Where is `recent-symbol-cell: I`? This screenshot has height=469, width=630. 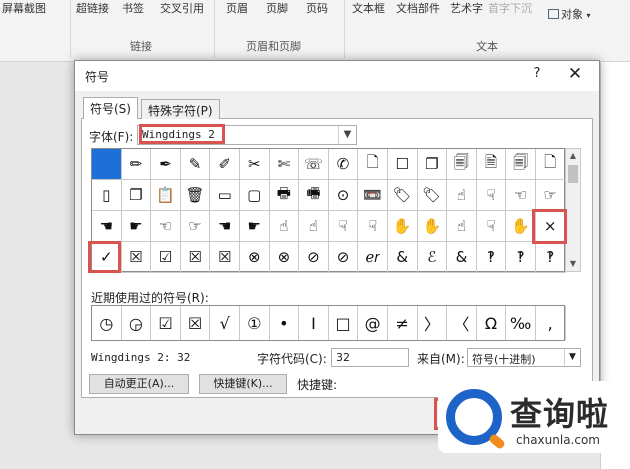
recent-symbol-cell: I is located at coordinates (314, 323).